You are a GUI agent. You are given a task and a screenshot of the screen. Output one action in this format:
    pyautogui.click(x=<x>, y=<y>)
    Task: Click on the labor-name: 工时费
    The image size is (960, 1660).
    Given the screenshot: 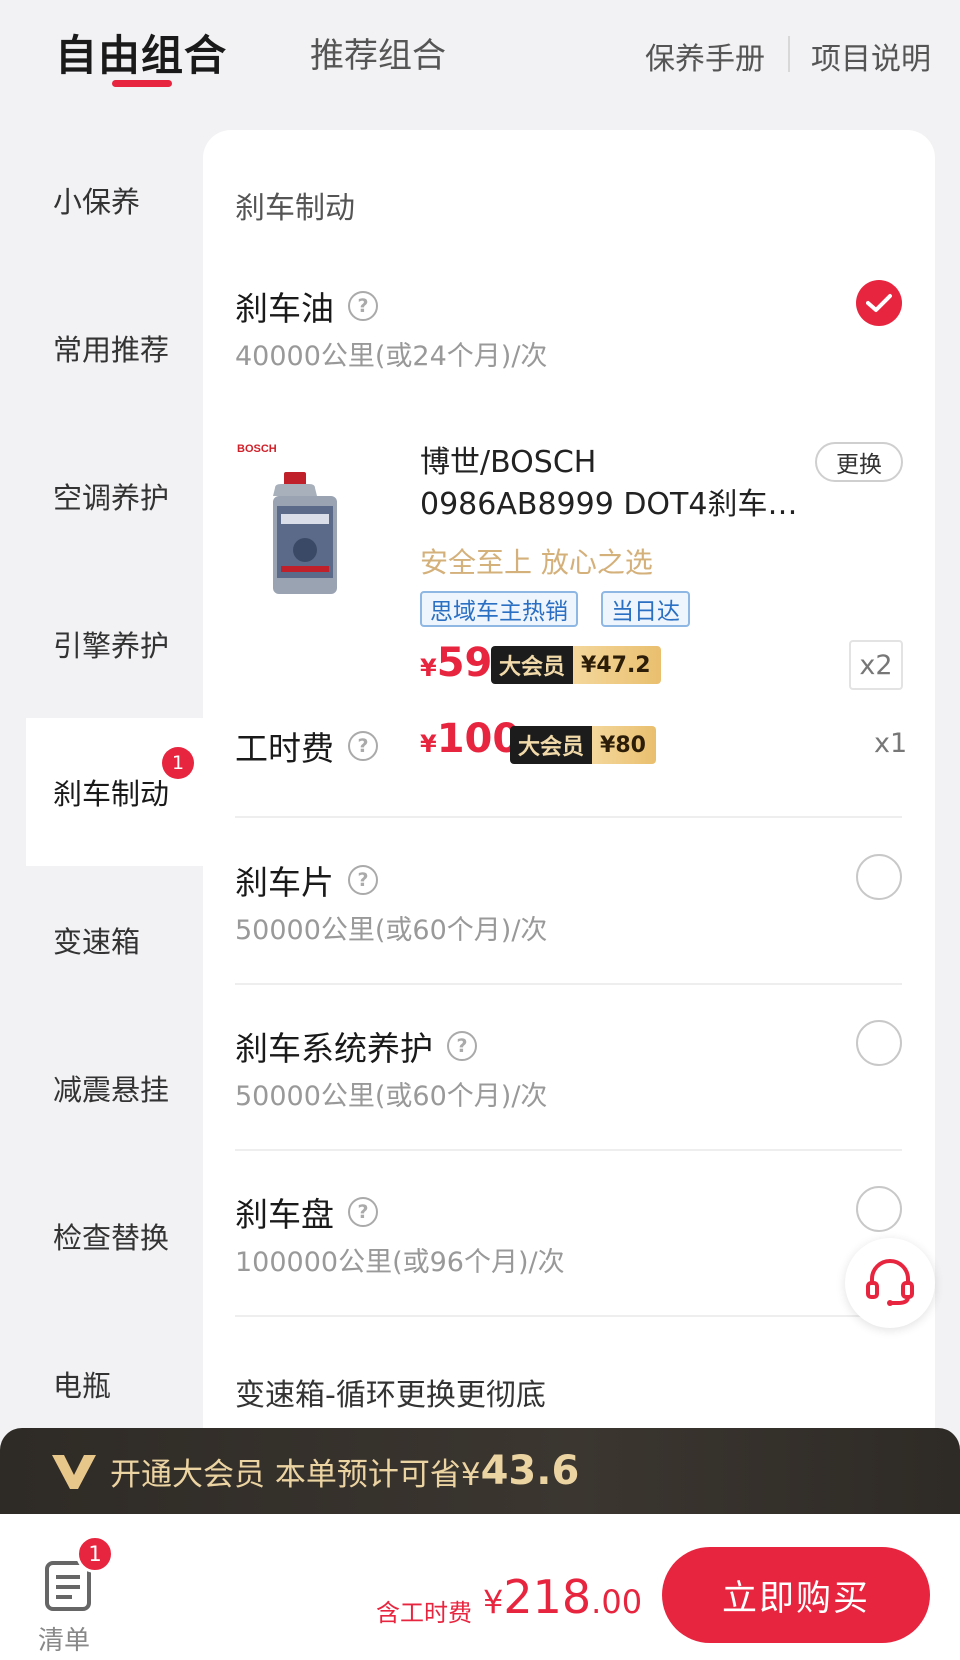 What is the action you would take?
    pyautogui.click(x=284, y=748)
    